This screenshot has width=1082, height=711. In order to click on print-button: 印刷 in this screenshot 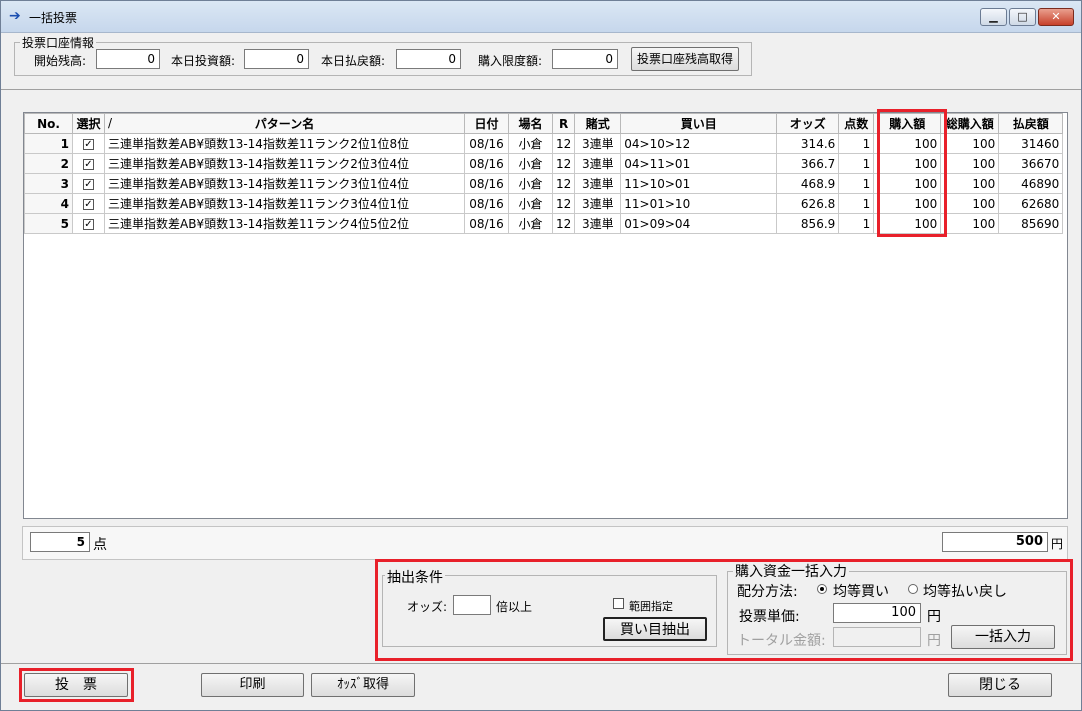, I will do `click(252, 685)`.